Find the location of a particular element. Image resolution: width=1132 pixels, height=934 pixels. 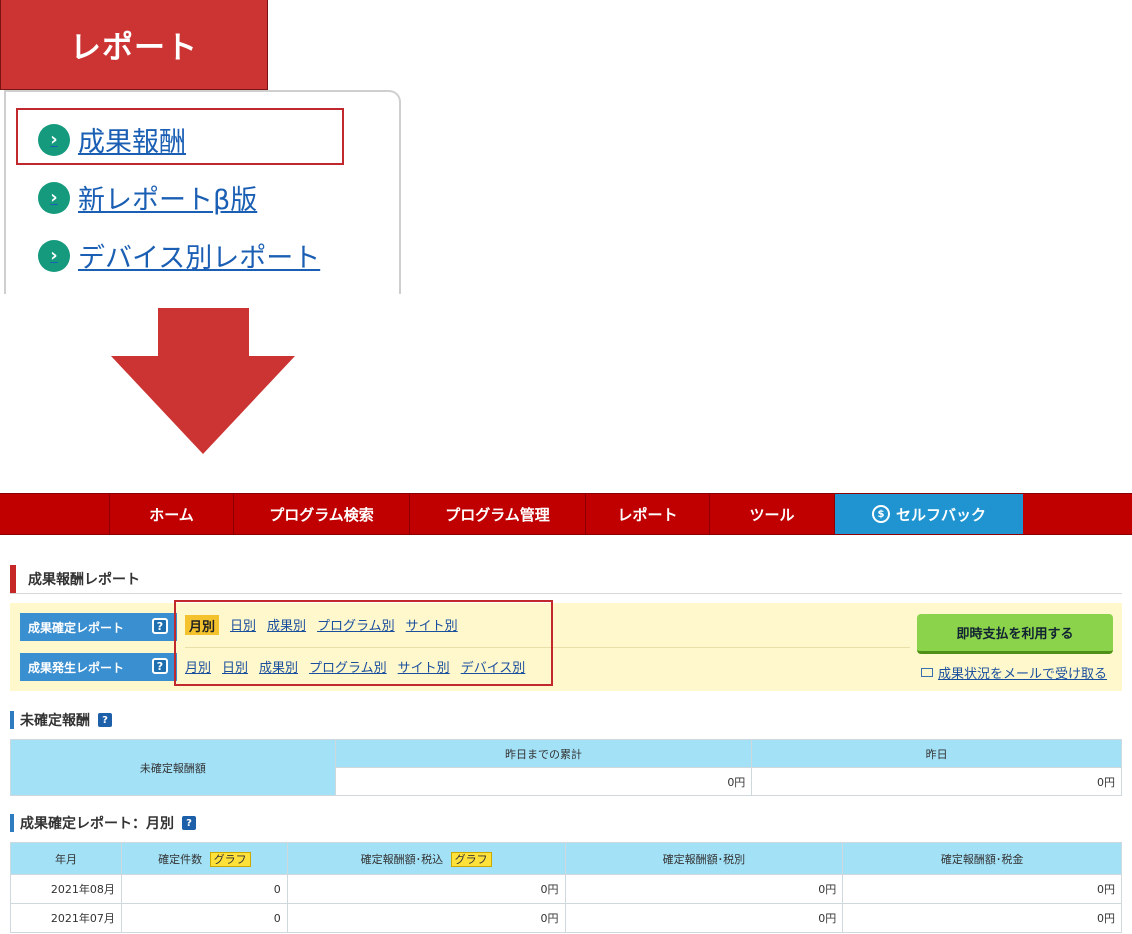

cumulative-value: 0円 is located at coordinates (543, 781).